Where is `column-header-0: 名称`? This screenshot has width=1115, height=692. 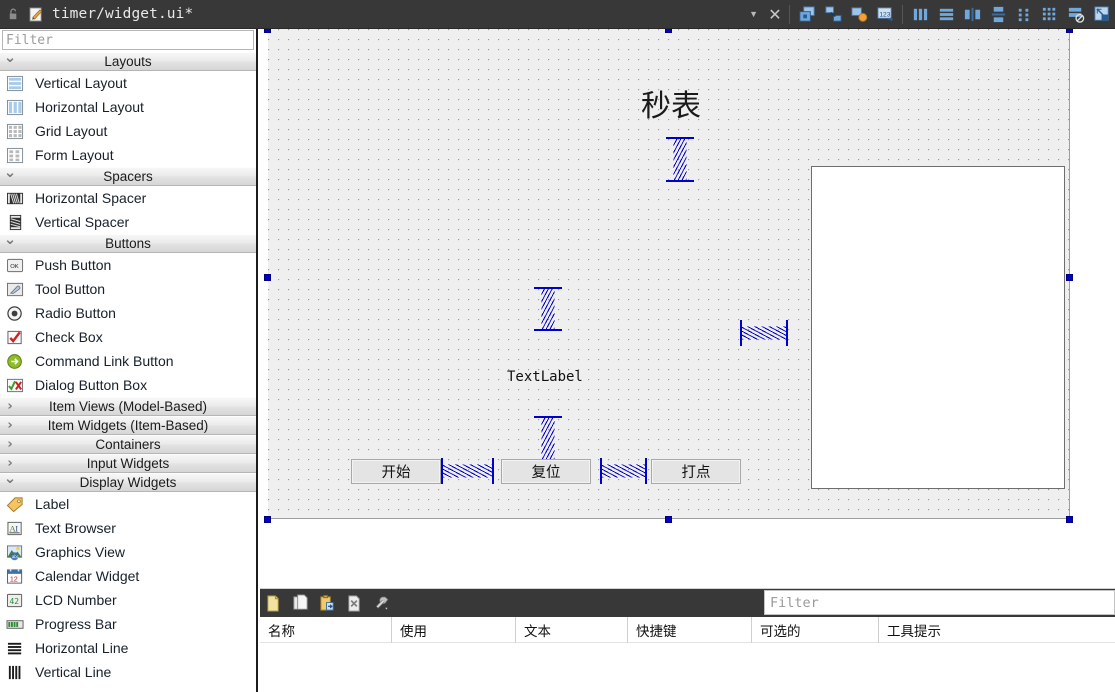
column-header-0: 名称 is located at coordinates (325, 630).